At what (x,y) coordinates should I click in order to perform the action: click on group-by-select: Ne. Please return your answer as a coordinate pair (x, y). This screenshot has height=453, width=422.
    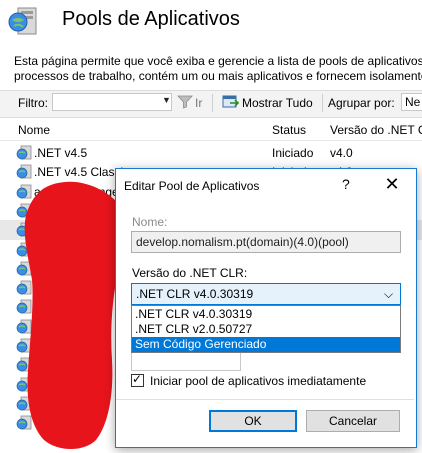
    Looking at the image, I should click on (411, 102).